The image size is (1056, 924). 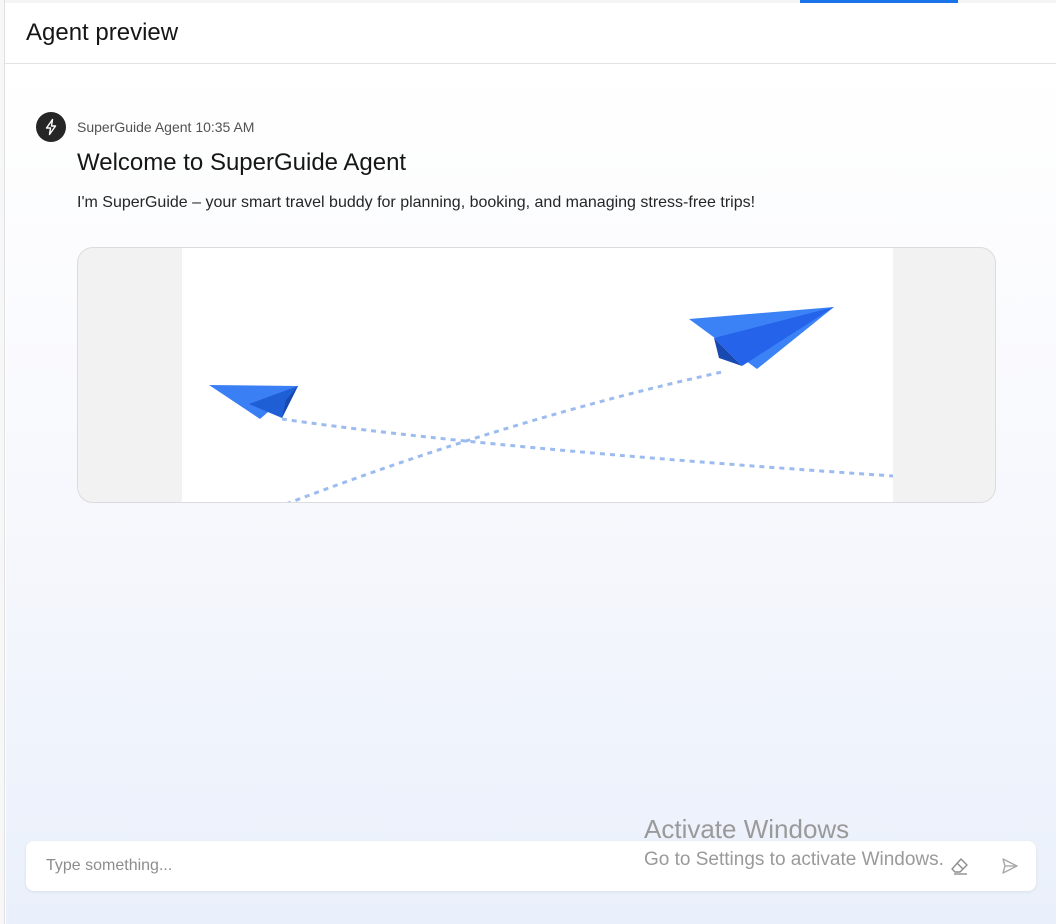 What do you see at coordinates (551, 404) in the screenshot?
I see `paper-planes-icon` at bounding box center [551, 404].